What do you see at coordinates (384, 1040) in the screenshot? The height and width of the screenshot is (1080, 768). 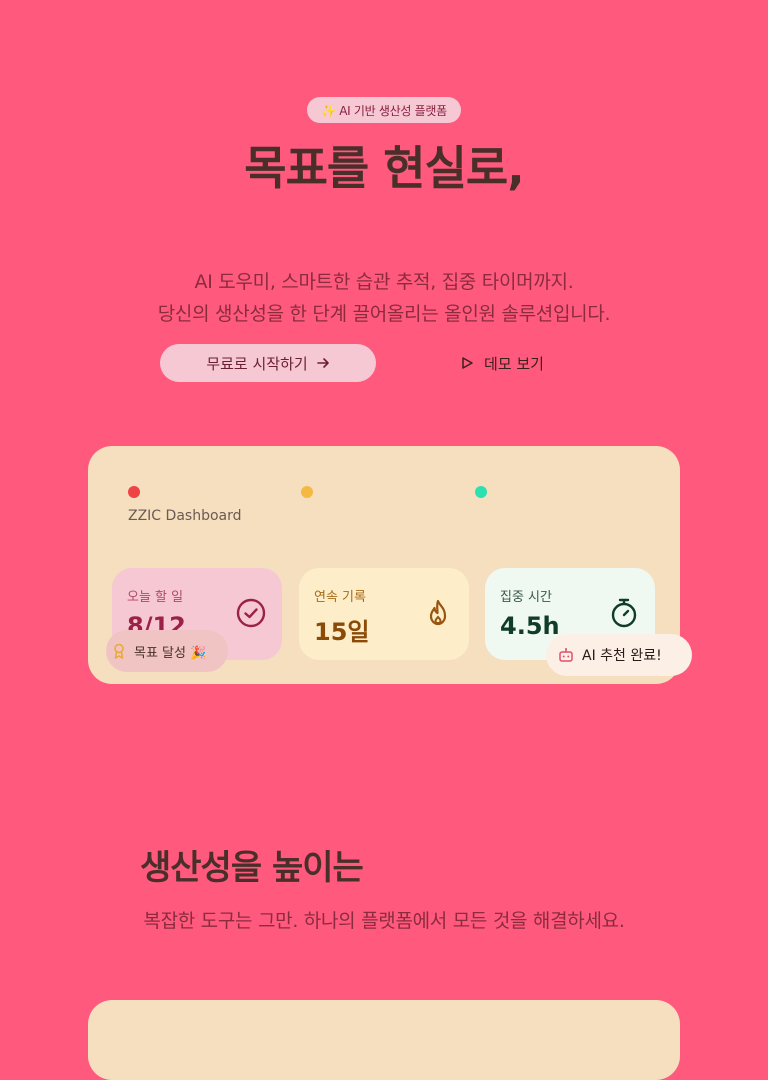 I see `feature-card` at bounding box center [384, 1040].